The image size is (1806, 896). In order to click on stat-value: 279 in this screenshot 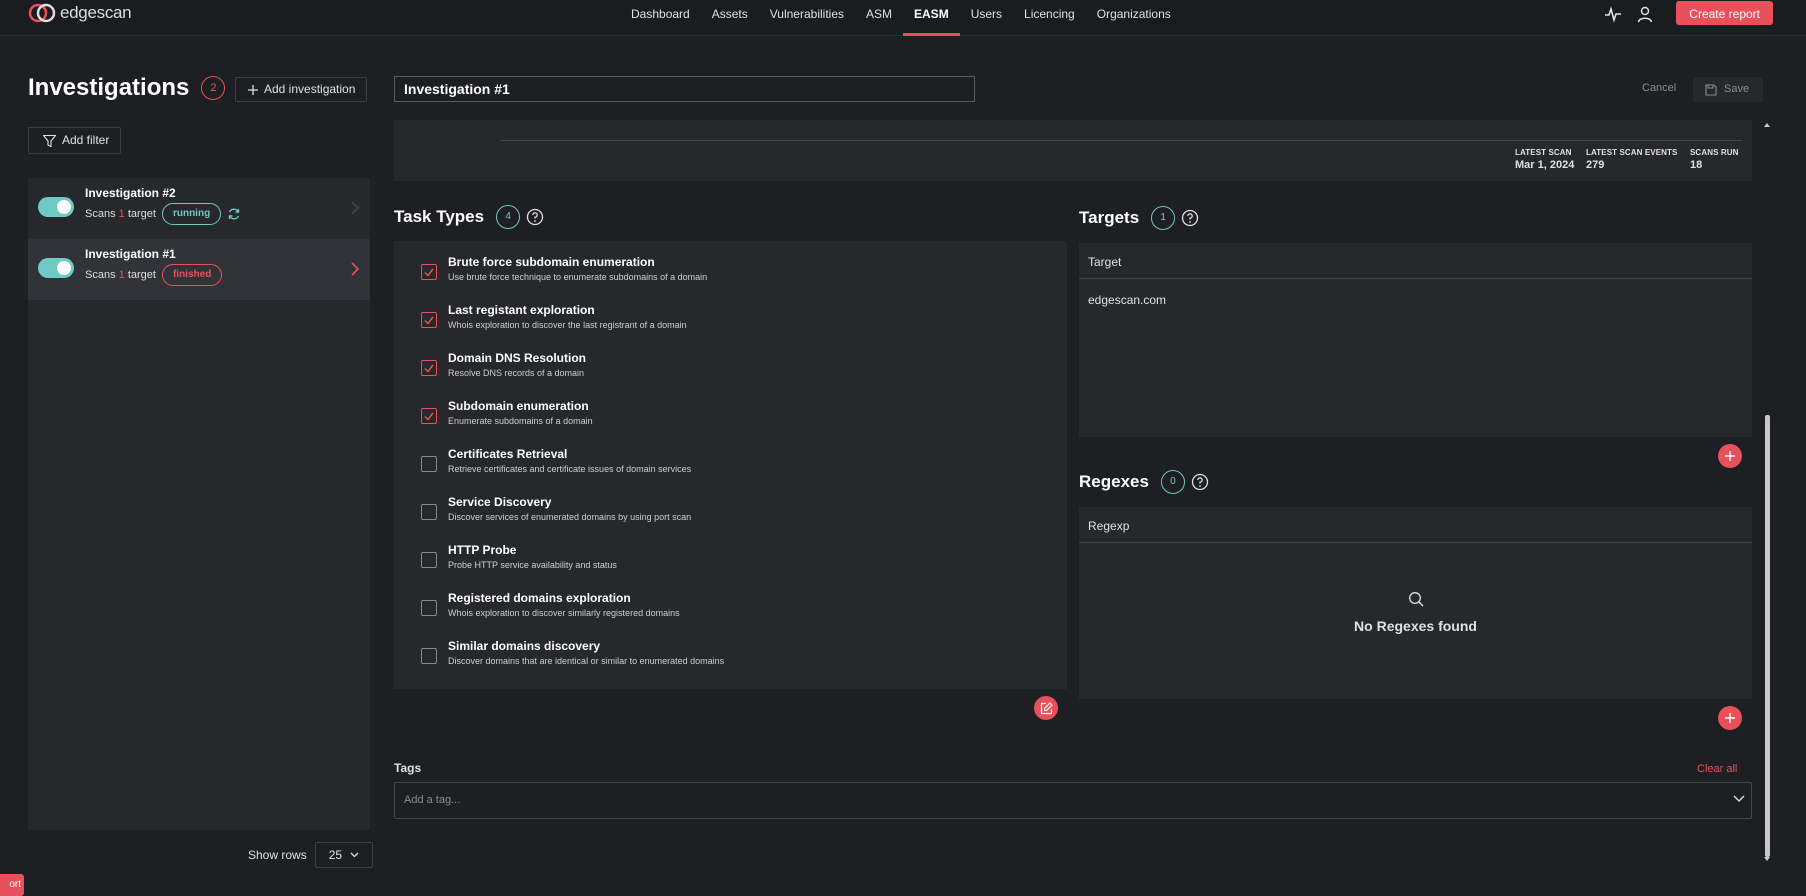, I will do `click(1595, 165)`.